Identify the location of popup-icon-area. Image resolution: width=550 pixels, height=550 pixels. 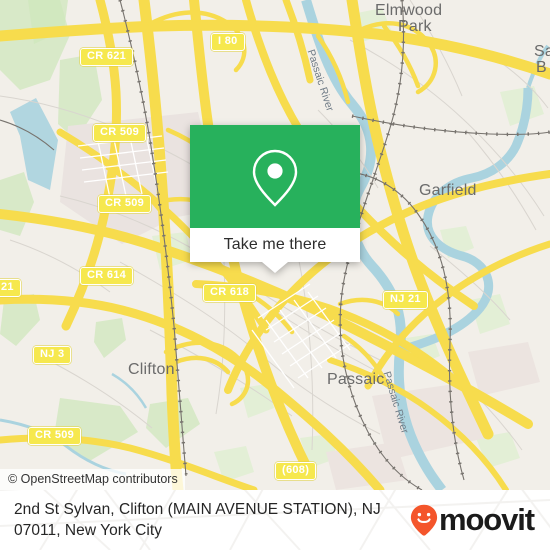
(275, 176).